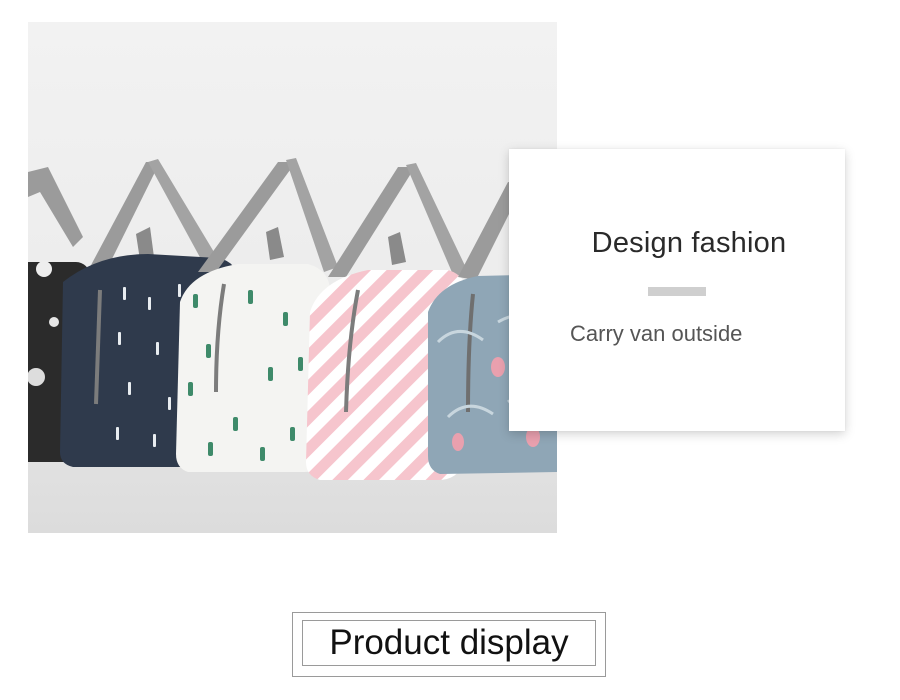 The width and height of the screenshot is (900, 700). What do you see at coordinates (449, 643) in the screenshot?
I see `product-display-heading: Product display` at bounding box center [449, 643].